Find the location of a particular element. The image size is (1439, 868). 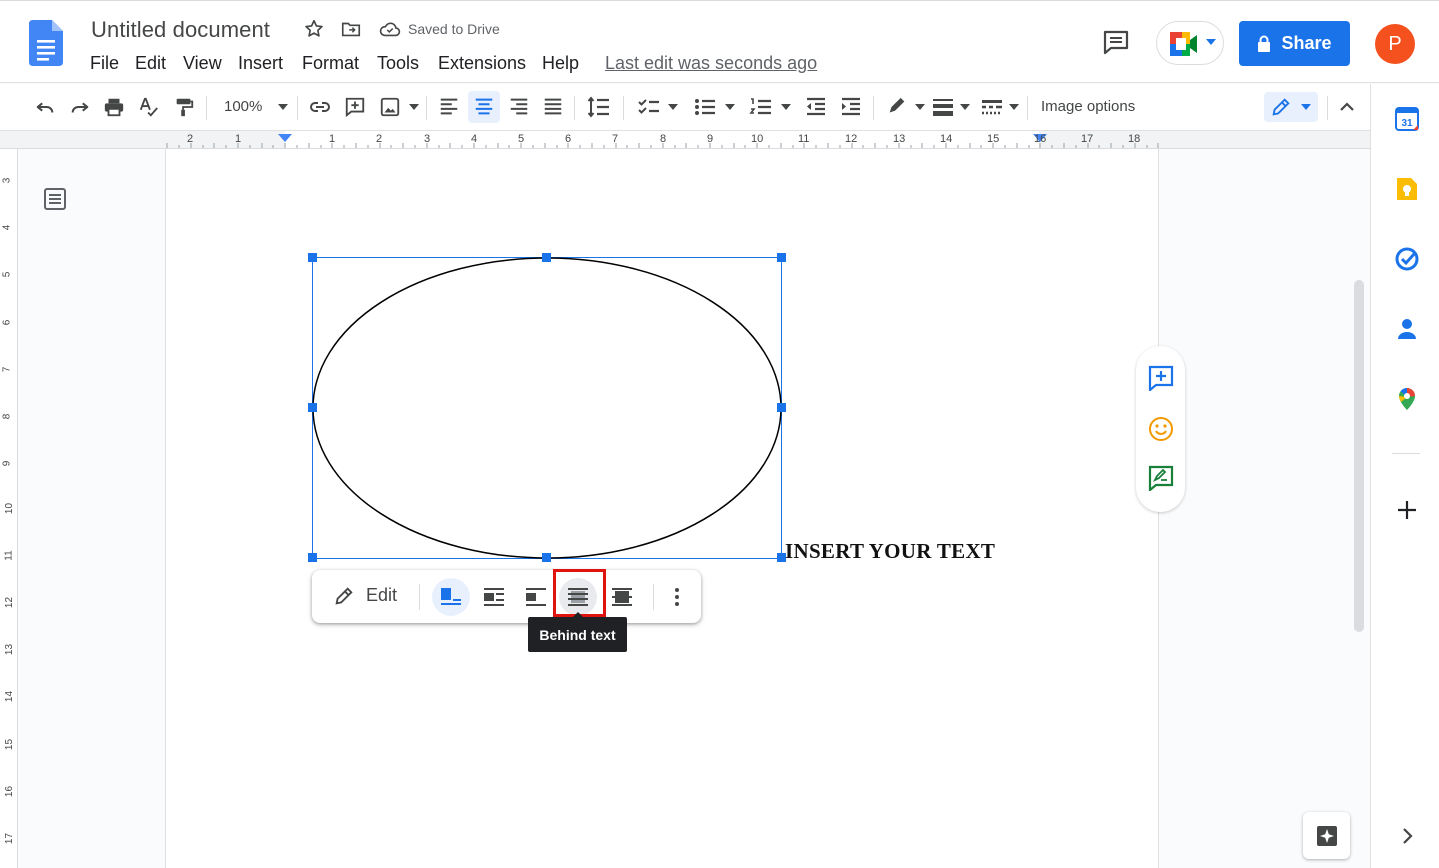

vertical-ruler: 3 4 5 6 7 8 9 10 11 12 13 14 15 16 17 is located at coordinates (9, 508).